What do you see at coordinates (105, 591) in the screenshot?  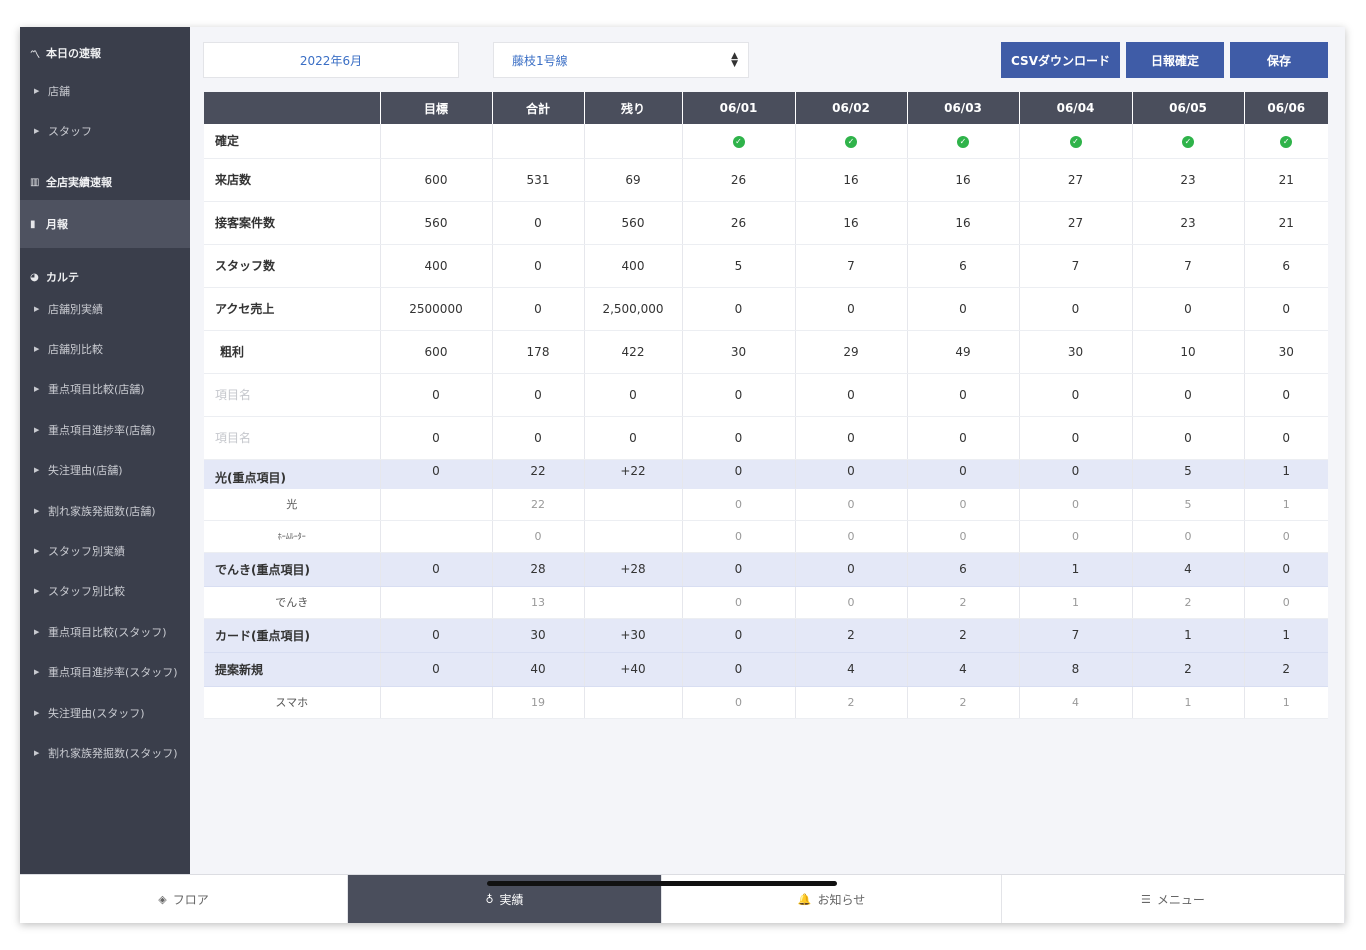 I see `sidebar-item-13: ▶ スタッフ別比較` at bounding box center [105, 591].